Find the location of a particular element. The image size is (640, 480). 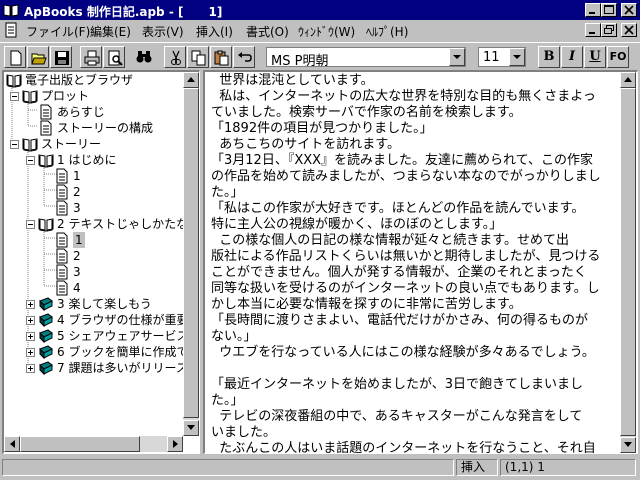

menu-edit: 編集(E) is located at coordinates (110, 31).